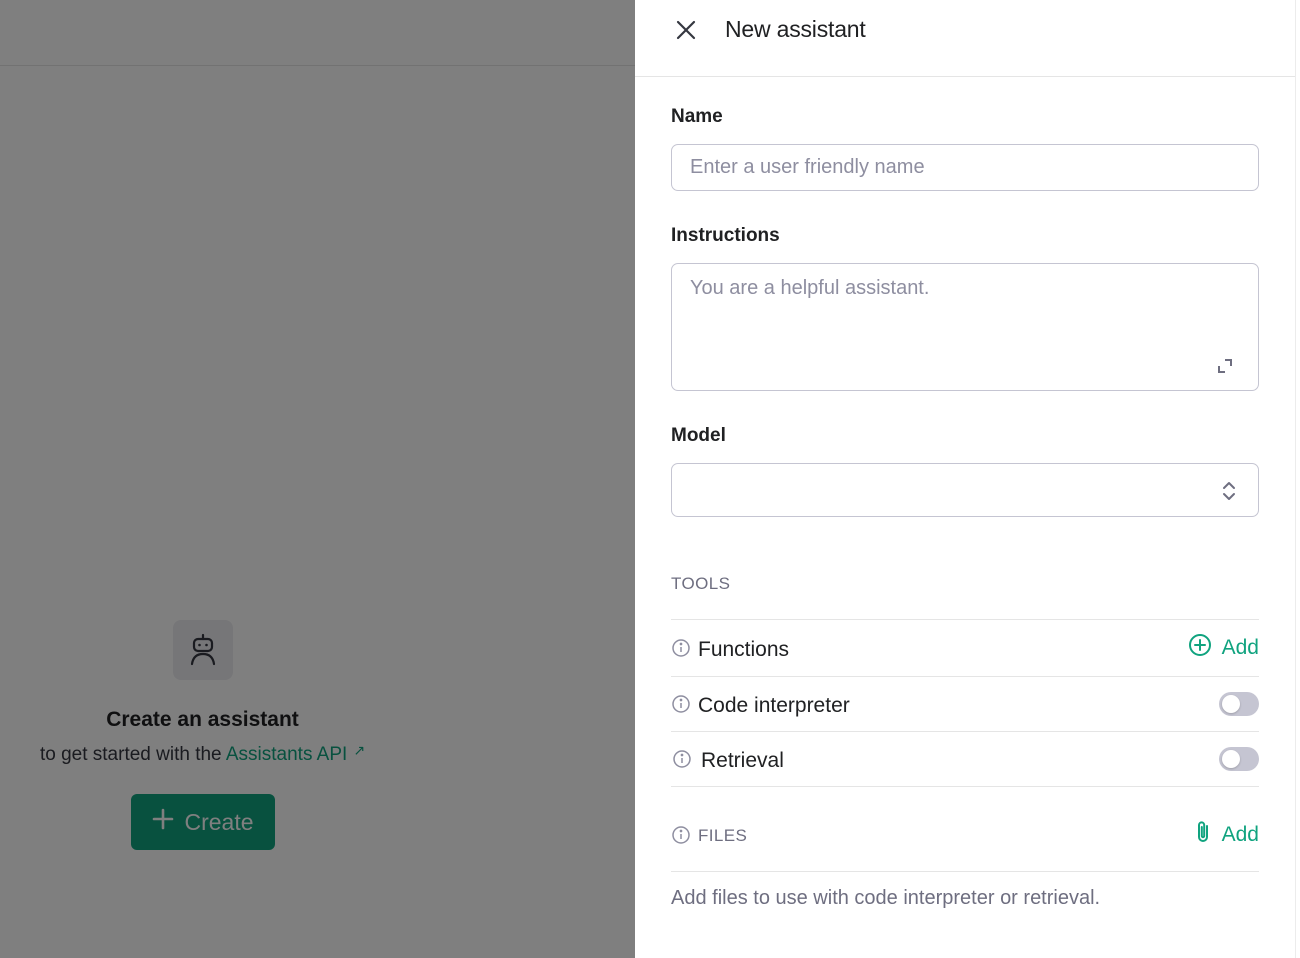 The width and height of the screenshot is (1300, 958). Describe the element at coordinates (965, 38) in the screenshot. I see `drawer-header: New assistant` at that location.